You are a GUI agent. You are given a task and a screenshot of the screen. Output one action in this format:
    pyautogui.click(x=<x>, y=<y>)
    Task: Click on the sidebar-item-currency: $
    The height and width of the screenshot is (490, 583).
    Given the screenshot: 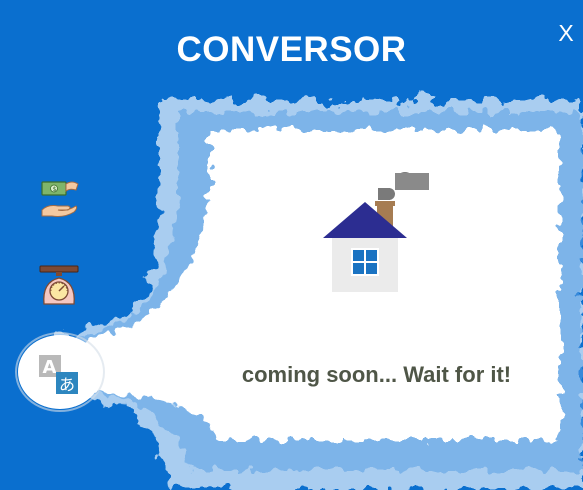 What is the action you would take?
    pyautogui.click(x=59, y=199)
    